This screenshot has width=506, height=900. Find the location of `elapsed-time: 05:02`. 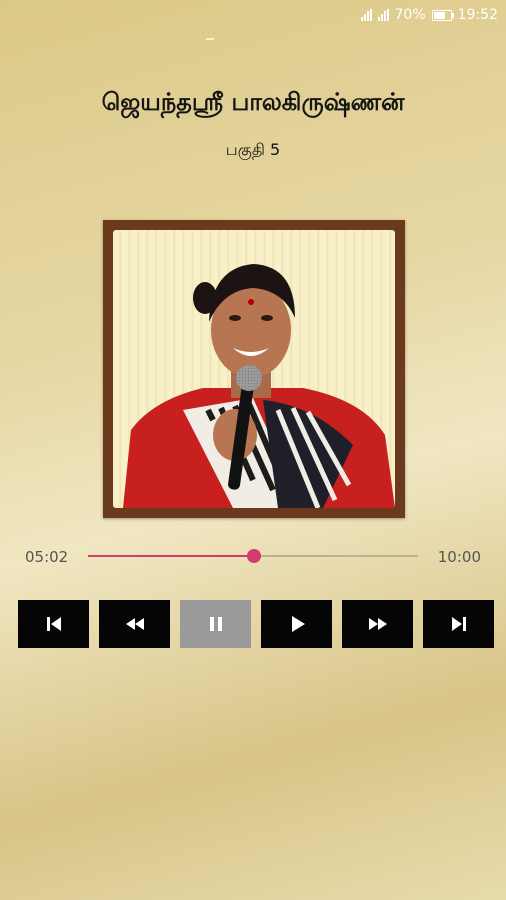

elapsed-time: 05:02 is located at coordinates (47, 557).